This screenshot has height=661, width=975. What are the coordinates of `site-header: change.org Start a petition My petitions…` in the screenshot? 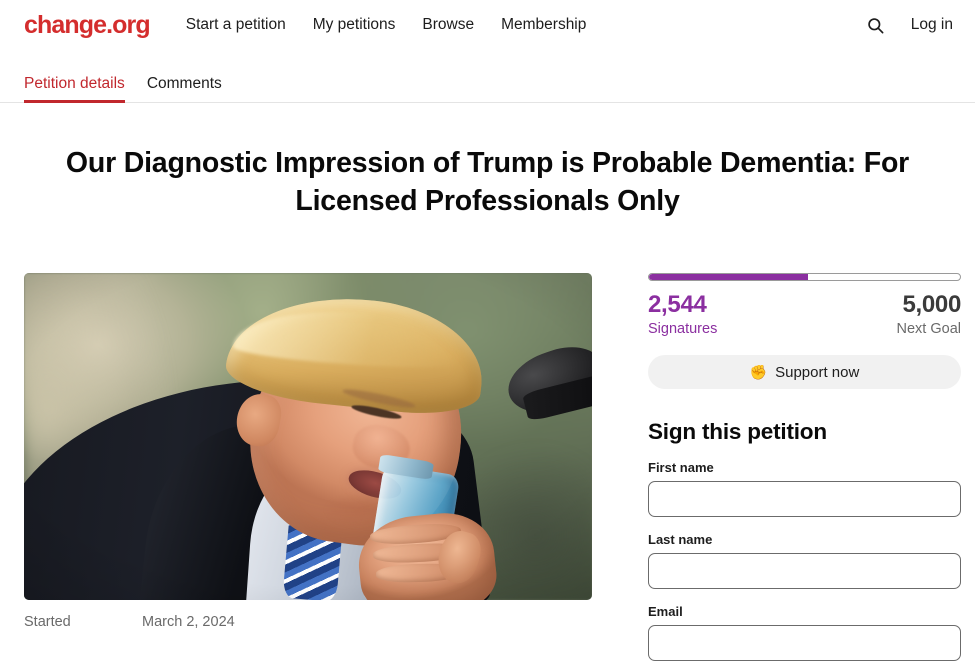 It's located at (487, 25).